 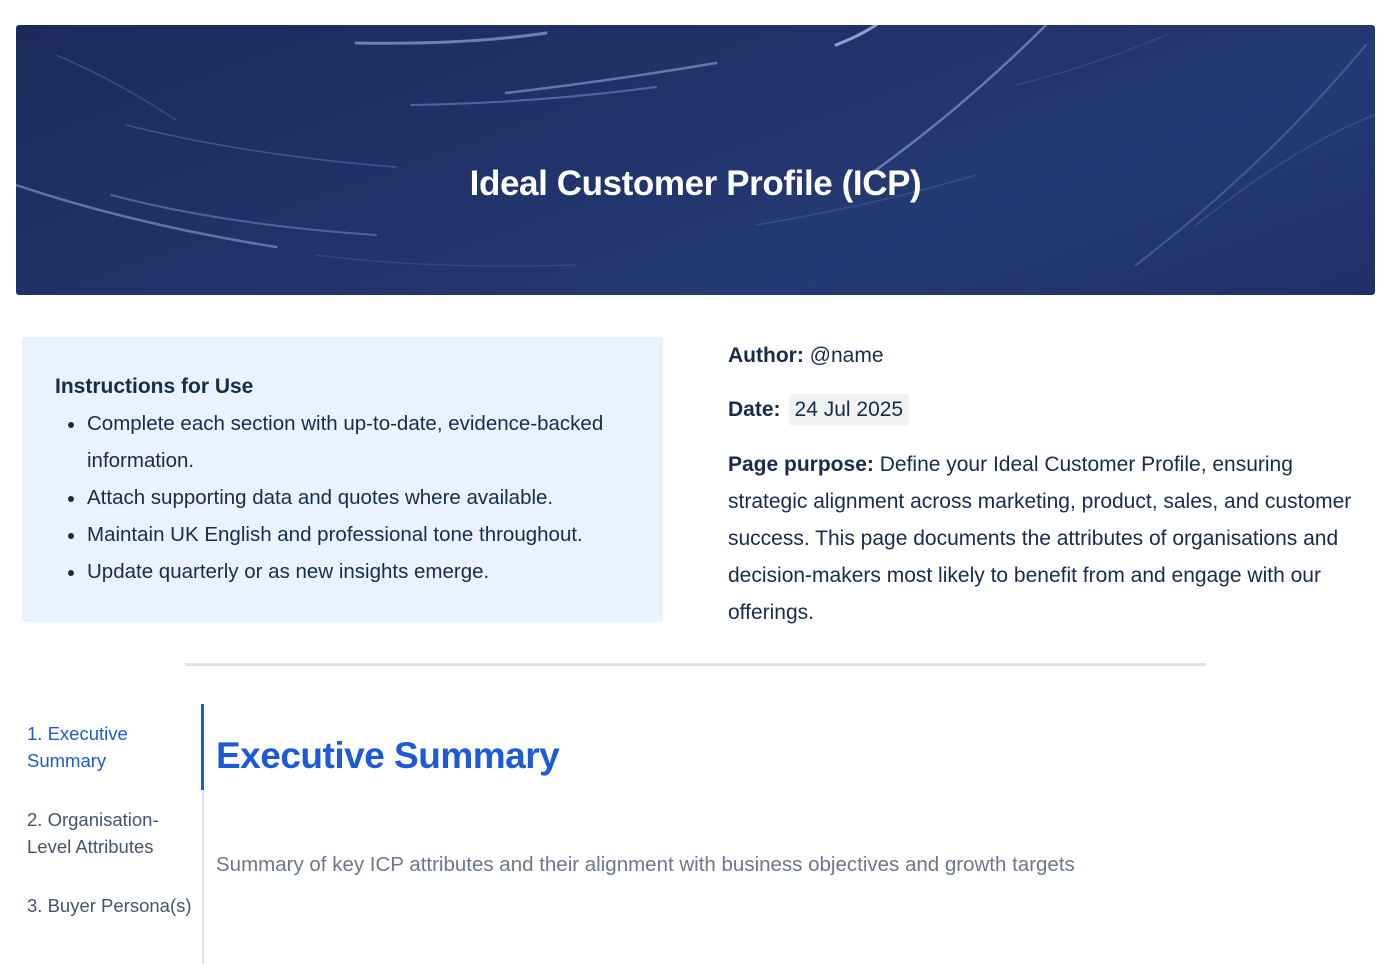 I want to click on date-label: Date:, so click(x=754, y=409).